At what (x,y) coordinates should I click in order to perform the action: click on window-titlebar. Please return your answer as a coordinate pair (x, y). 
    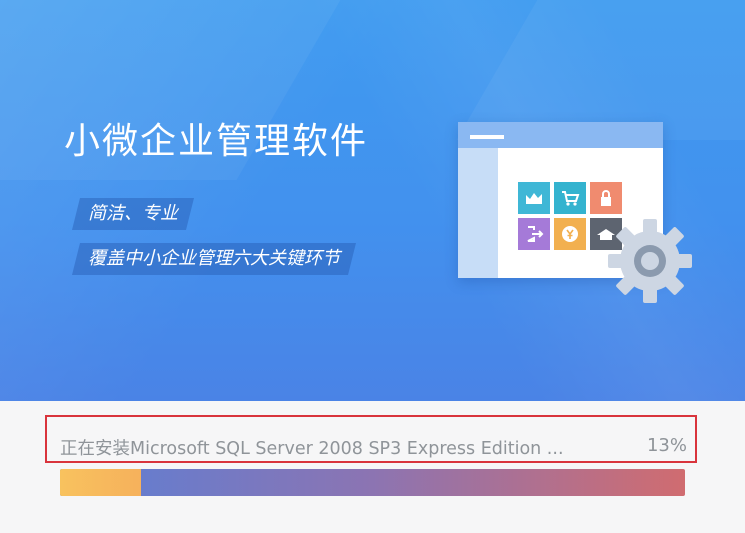
    Looking at the image, I should click on (560, 135).